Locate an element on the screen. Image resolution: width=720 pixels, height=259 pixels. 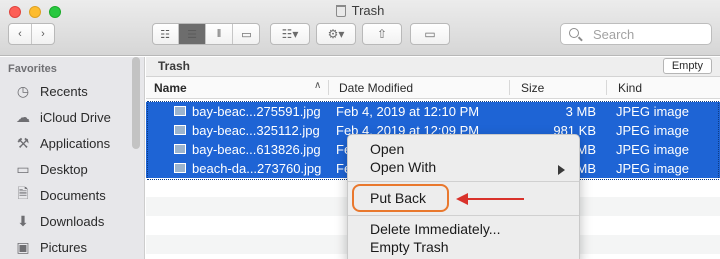
forward-button: › is located at coordinates (43, 34).